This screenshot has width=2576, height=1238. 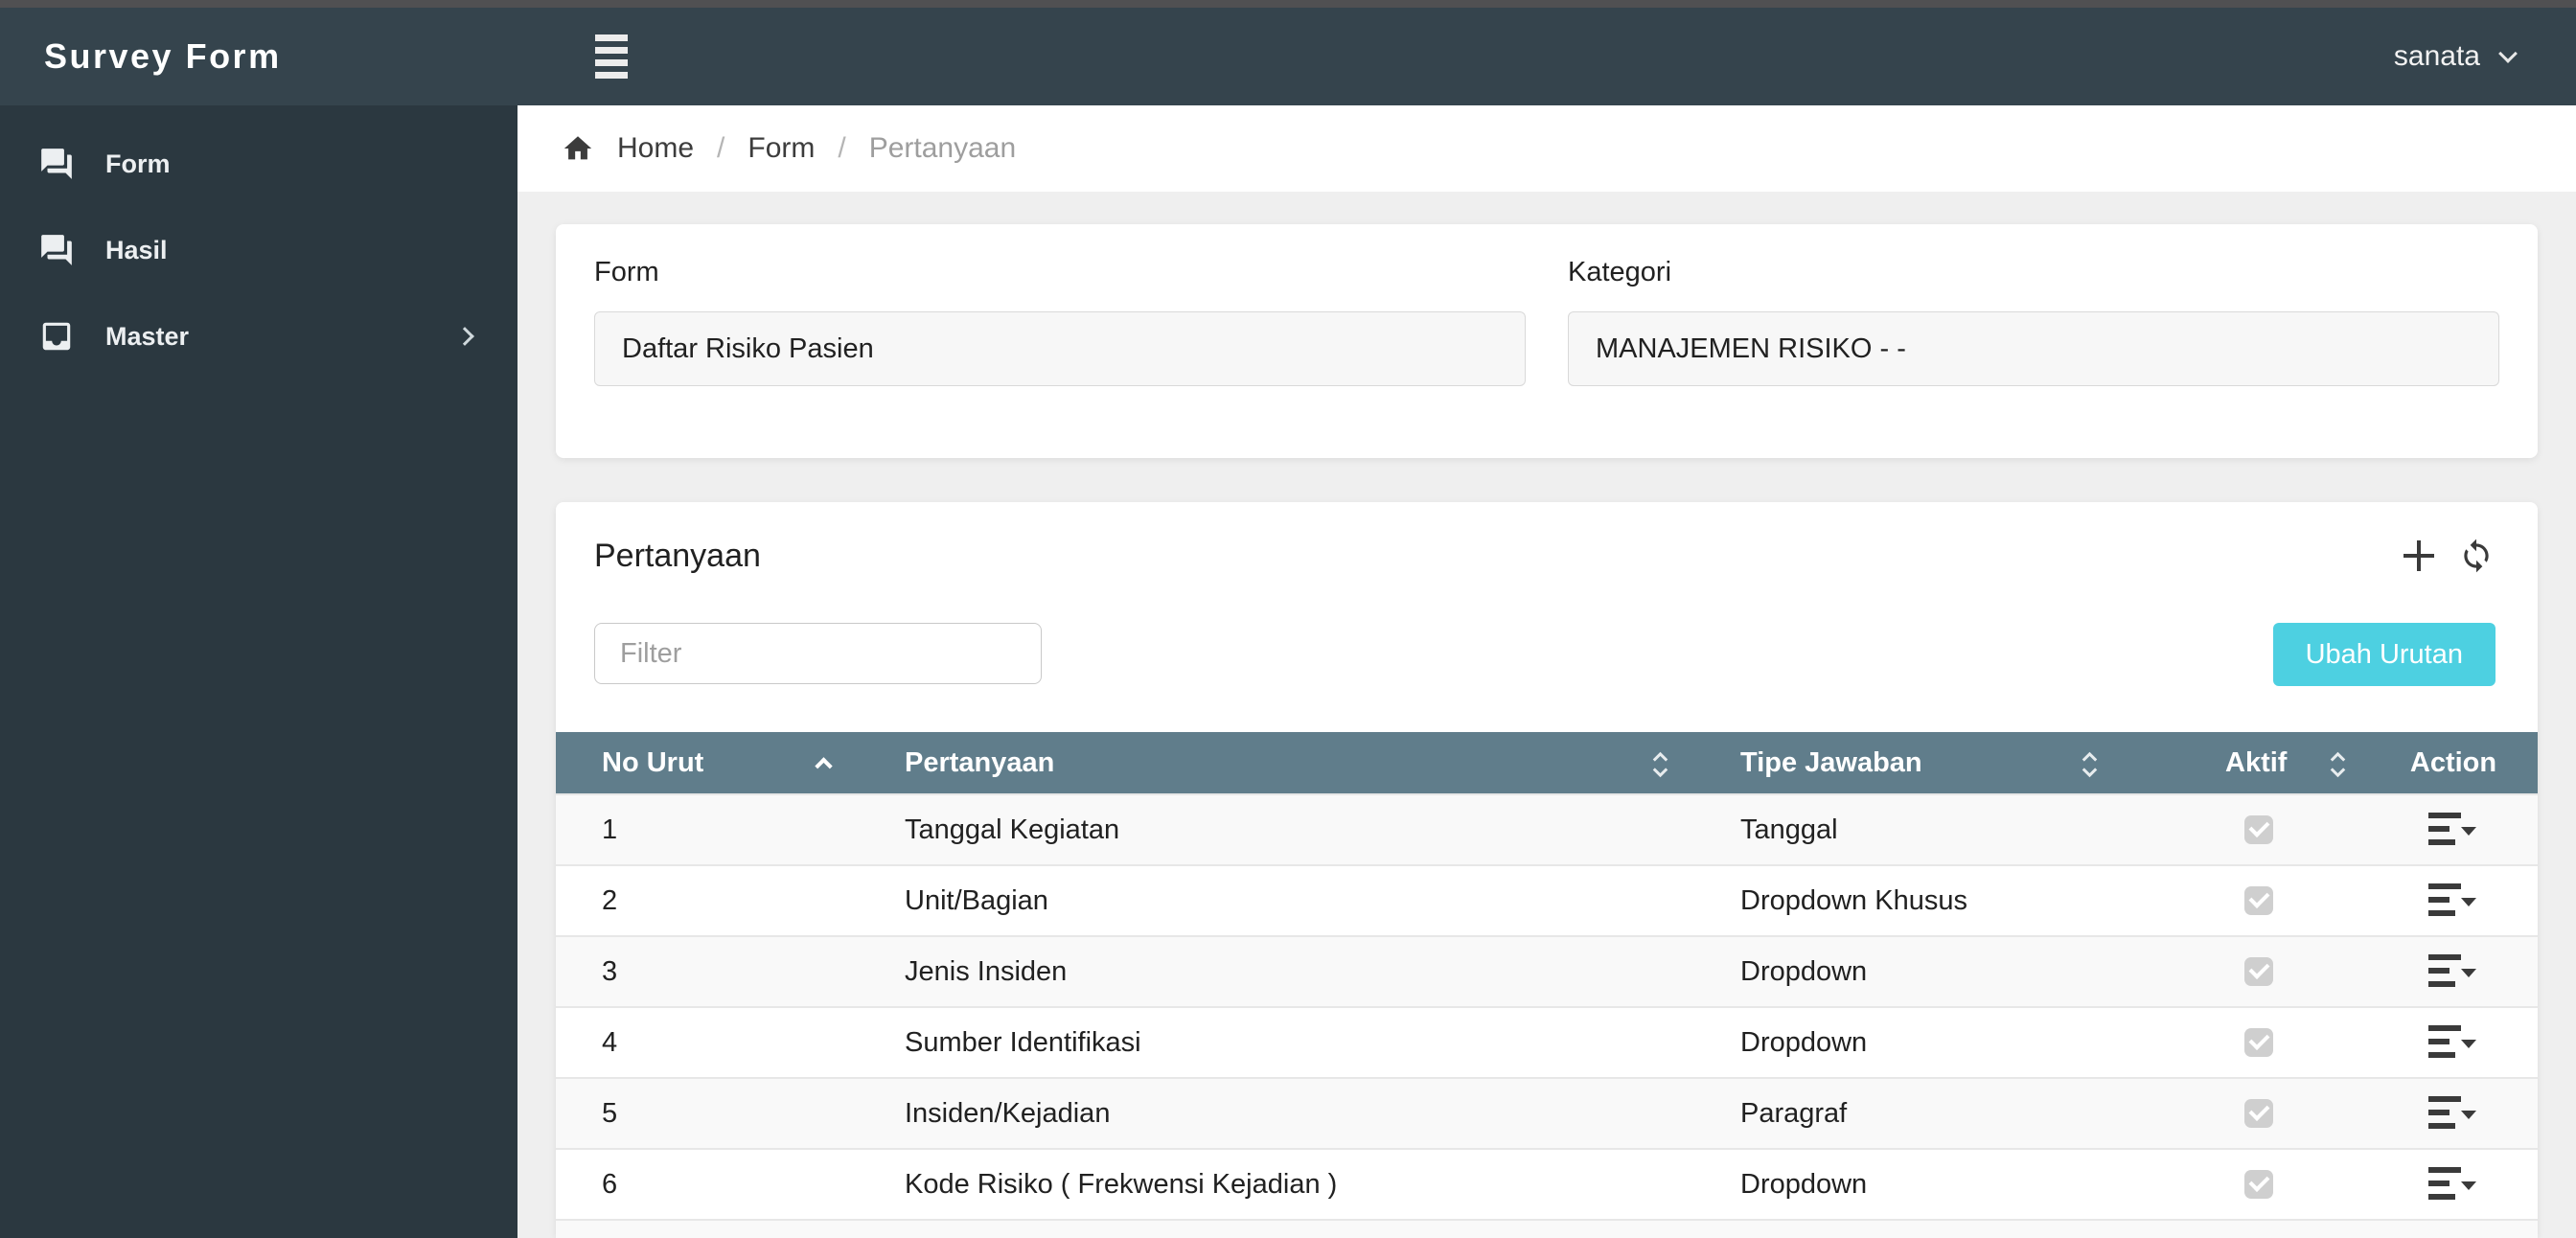 I want to click on home-icon, so click(x=578, y=148).